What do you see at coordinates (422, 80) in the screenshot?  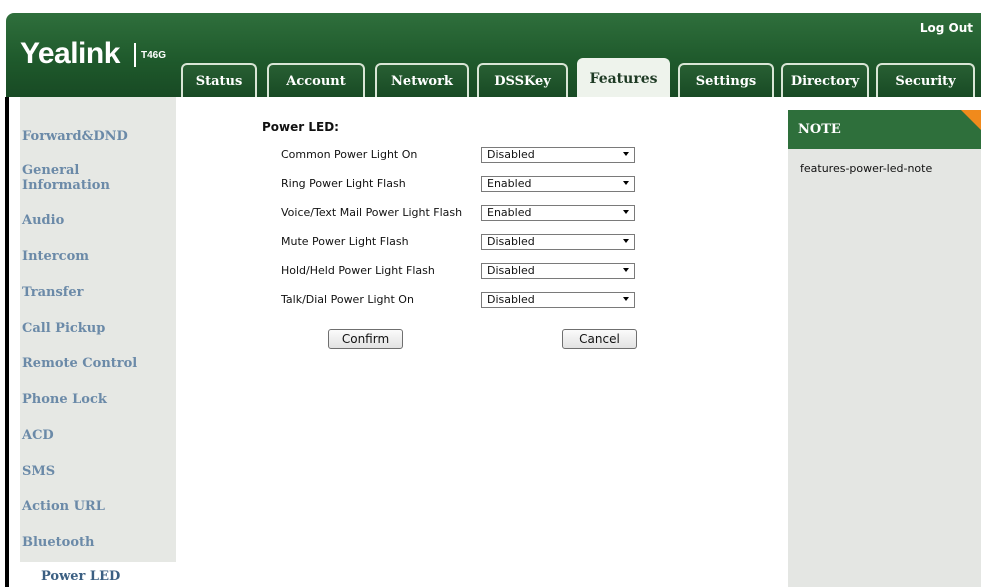 I see `tab-network: Network` at bounding box center [422, 80].